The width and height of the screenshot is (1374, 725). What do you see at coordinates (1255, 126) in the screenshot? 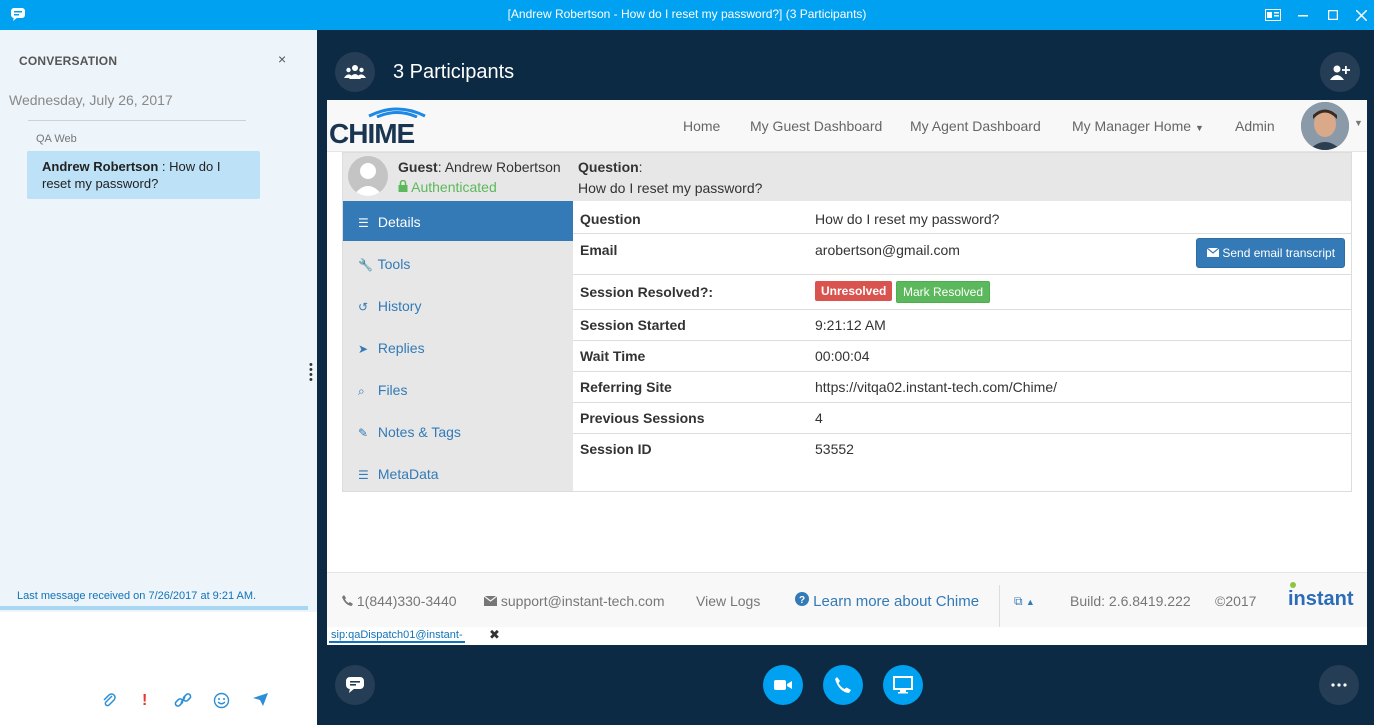
I see `nav-admin: Admin` at bounding box center [1255, 126].